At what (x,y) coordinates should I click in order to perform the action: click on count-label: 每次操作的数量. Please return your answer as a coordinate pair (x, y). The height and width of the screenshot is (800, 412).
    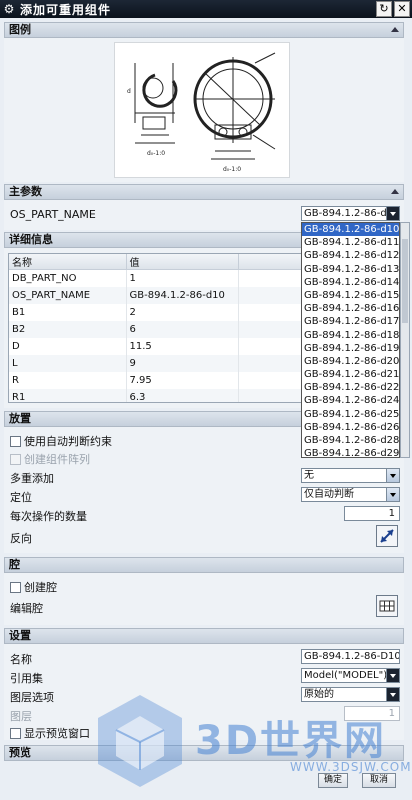
    Looking at the image, I should click on (48, 516).